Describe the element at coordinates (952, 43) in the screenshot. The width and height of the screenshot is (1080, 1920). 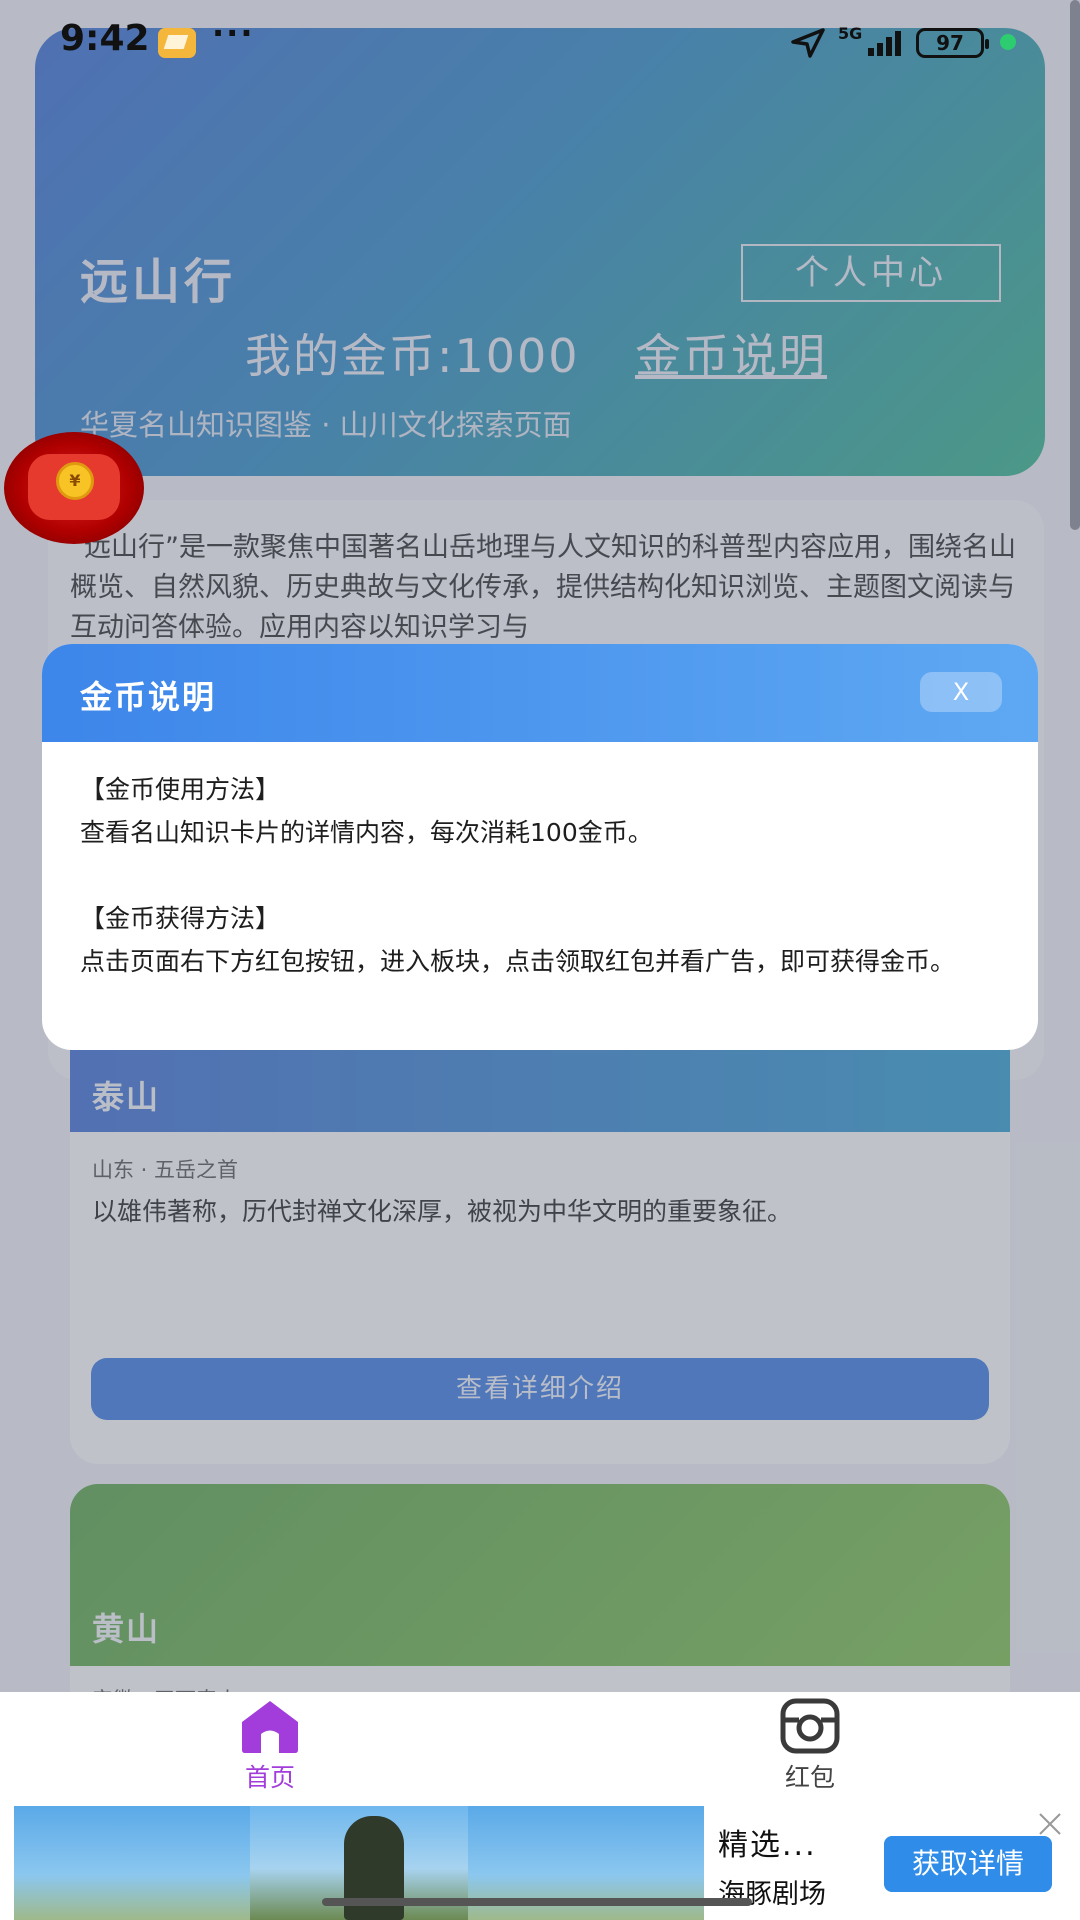
I see `battery-icon: 97` at that location.